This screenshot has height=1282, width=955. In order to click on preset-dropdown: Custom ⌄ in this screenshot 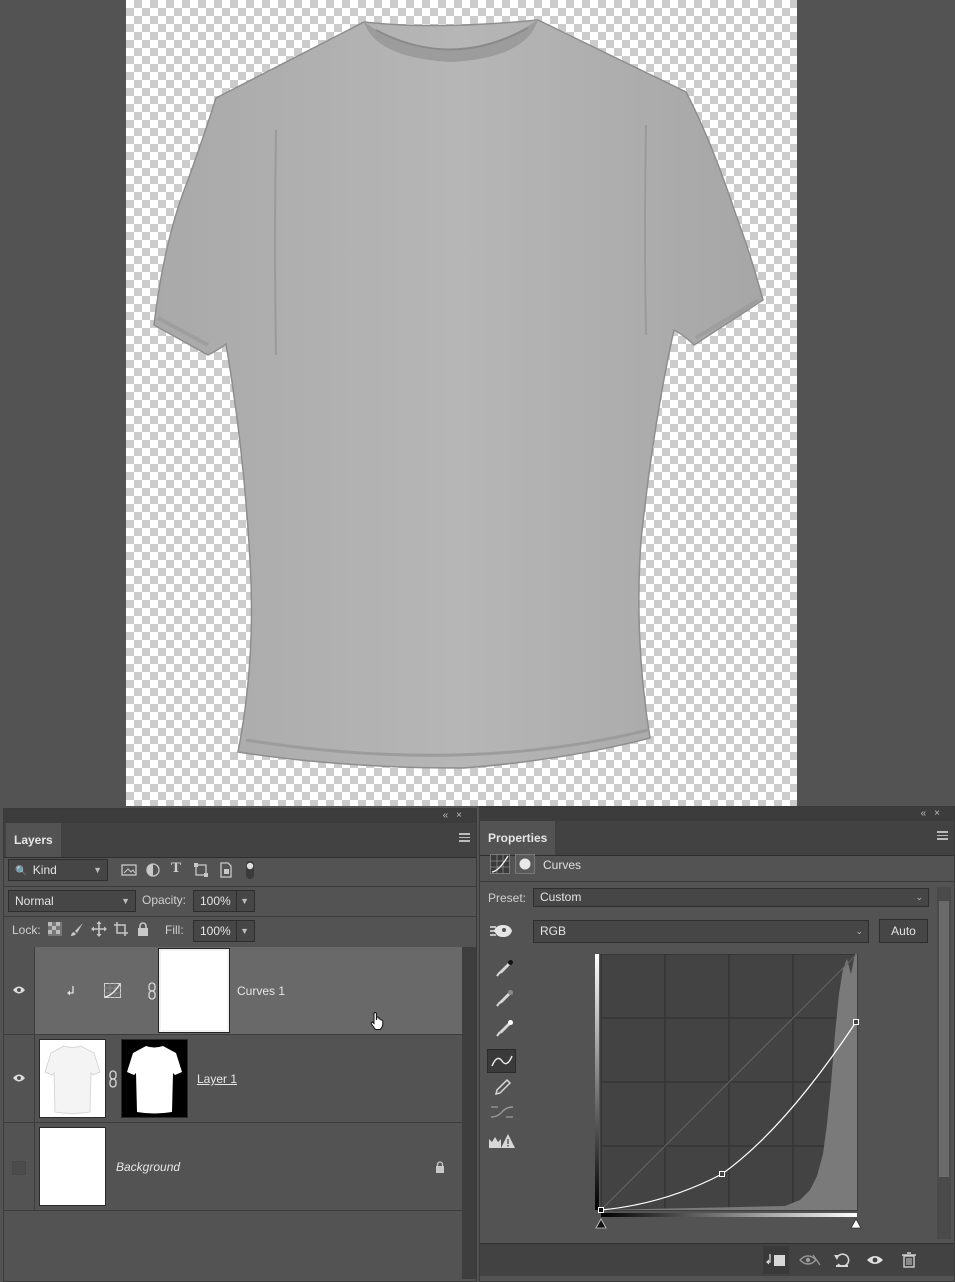, I will do `click(731, 897)`.